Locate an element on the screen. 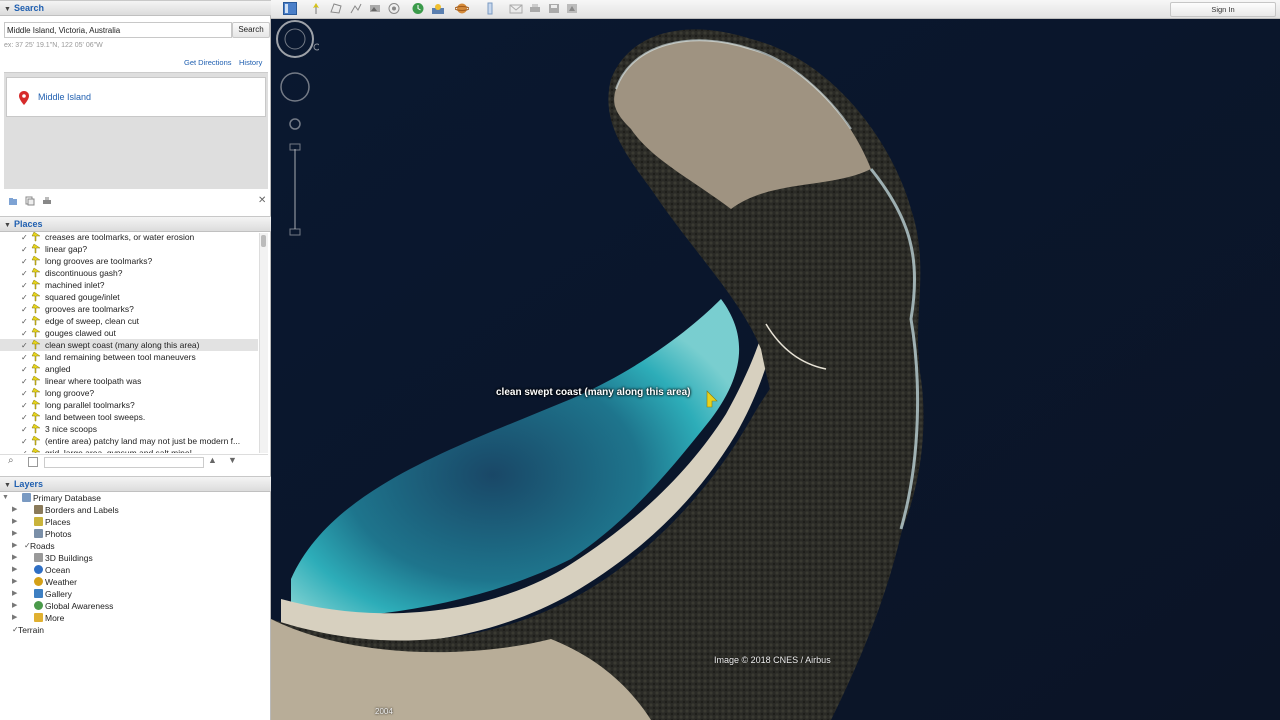 The height and width of the screenshot is (720, 1280). layer-item-label: Ocean is located at coordinates (57, 570).